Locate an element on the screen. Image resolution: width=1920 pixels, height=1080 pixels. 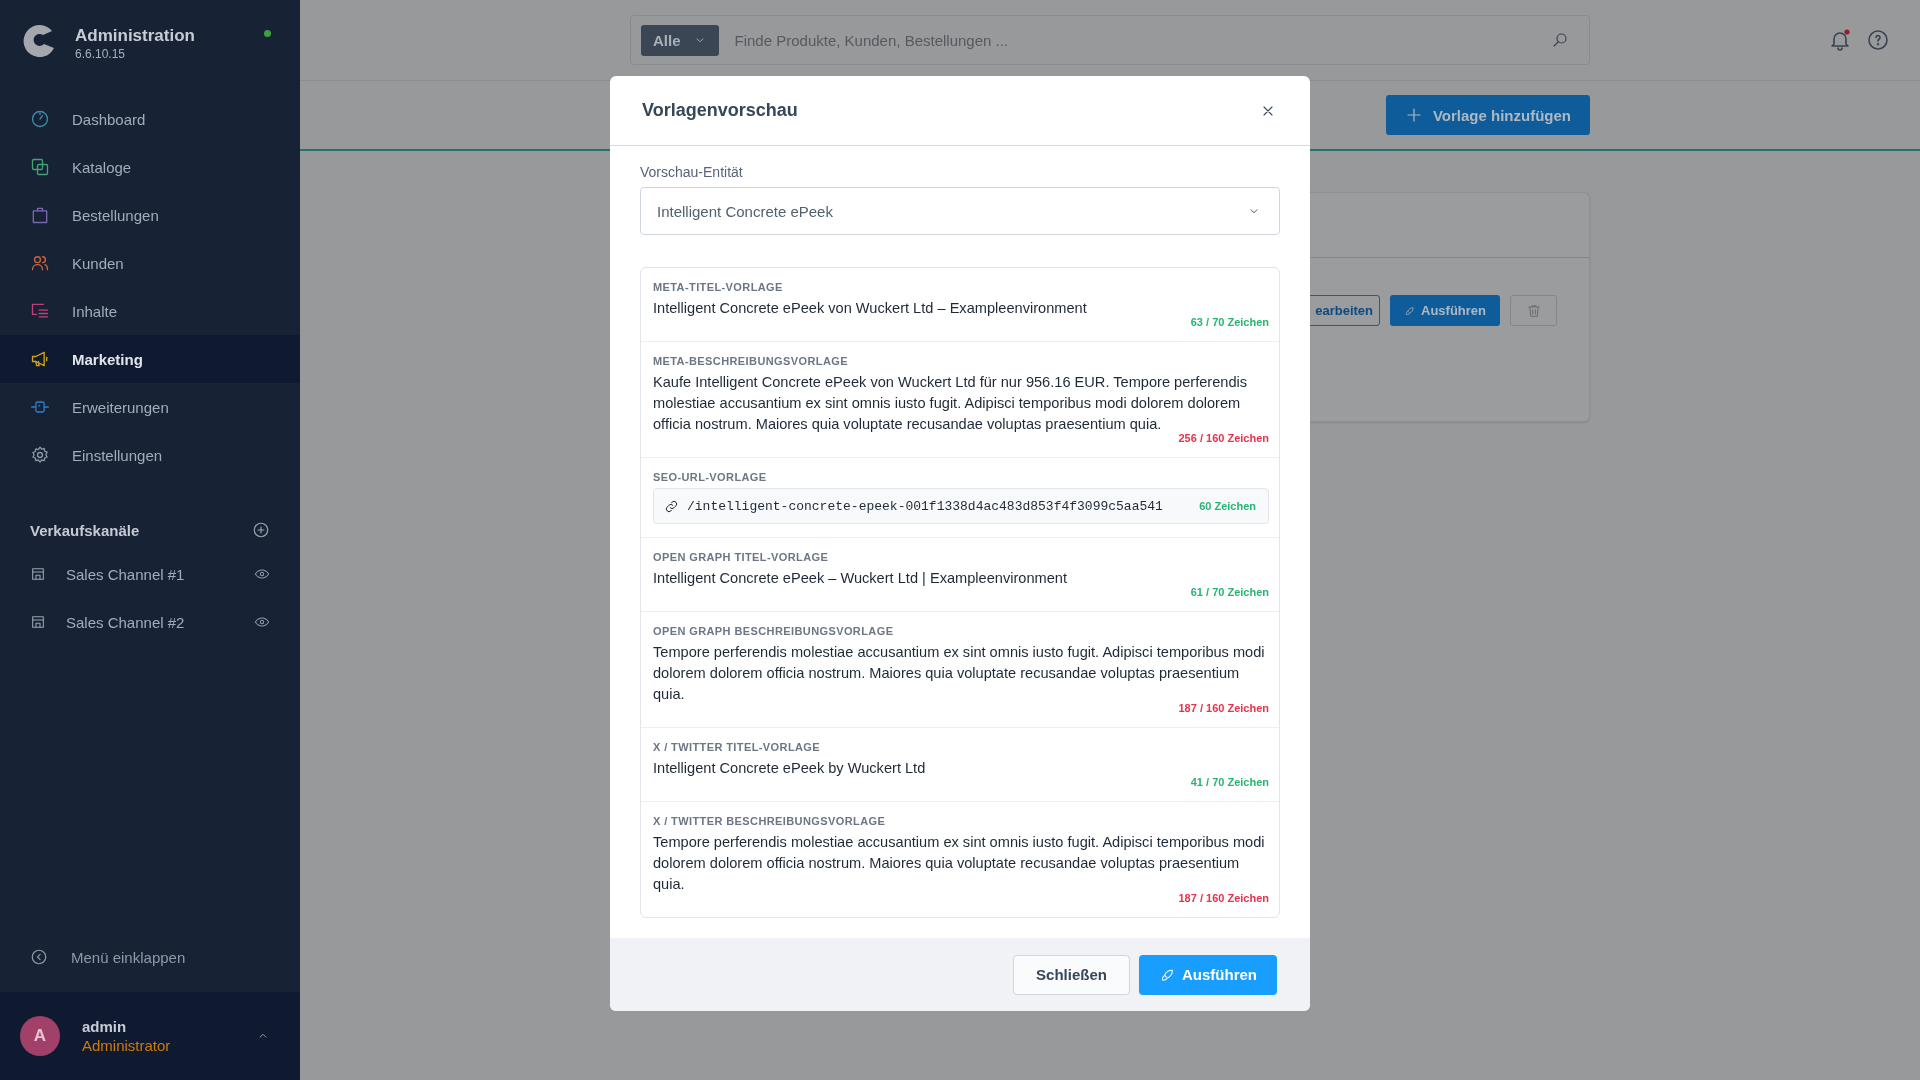
sales-channel-item: Sales Channel #1 is located at coordinates (150, 574).